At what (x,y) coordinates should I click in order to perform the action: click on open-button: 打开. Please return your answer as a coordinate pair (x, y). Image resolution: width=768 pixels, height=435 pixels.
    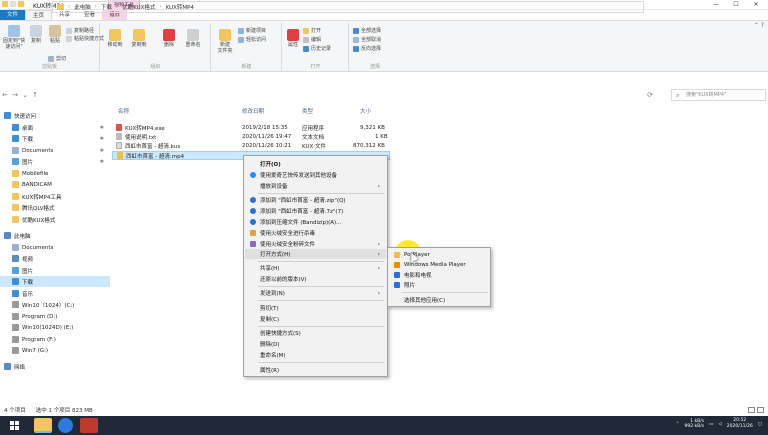
    Looking at the image, I should click on (312, 30).